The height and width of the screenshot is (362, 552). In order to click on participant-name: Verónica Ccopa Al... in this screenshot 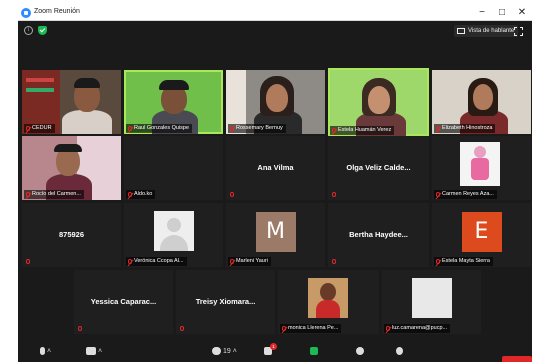, I will do `click(156, 261)`.